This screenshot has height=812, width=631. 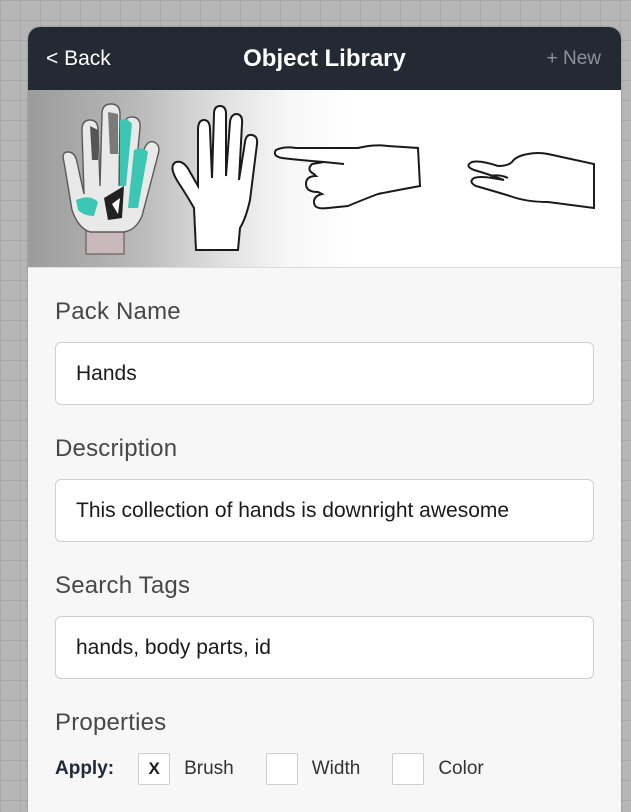 I want to click on apply-row: Apply: X Brush Width Color, so click(x=324, y=769).